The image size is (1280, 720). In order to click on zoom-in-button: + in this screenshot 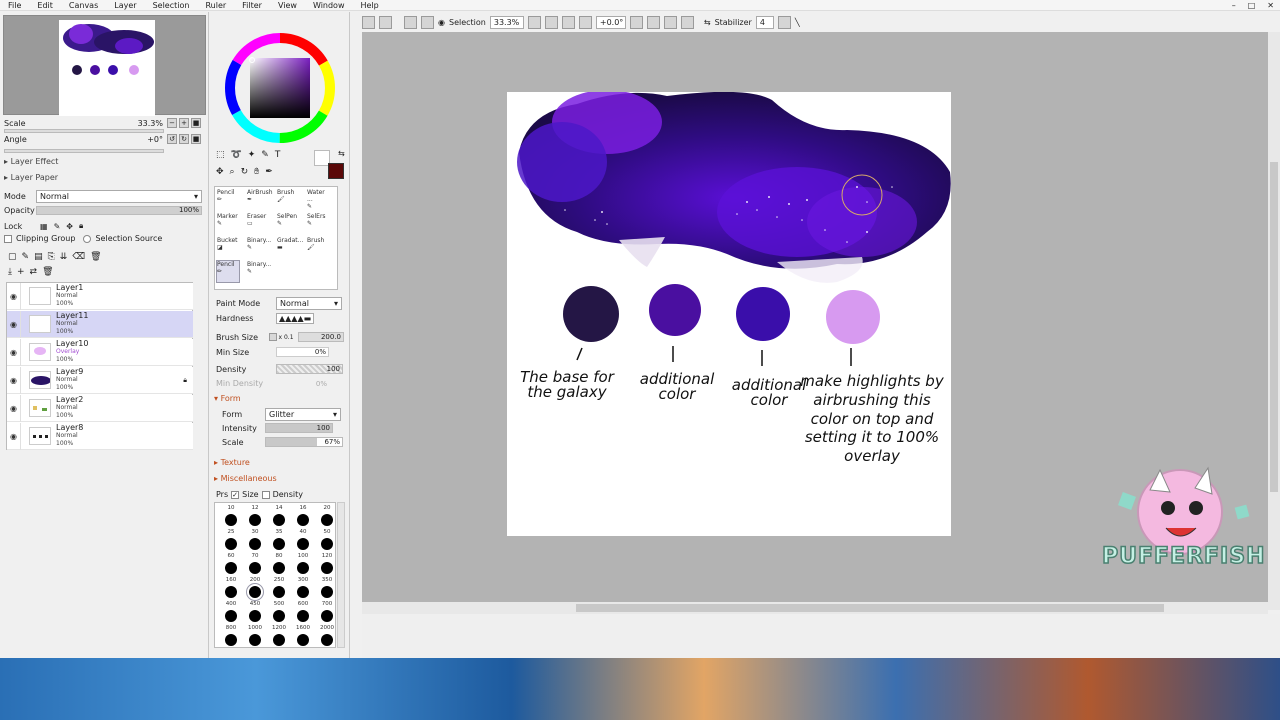, I will do `click(184, 123)`.